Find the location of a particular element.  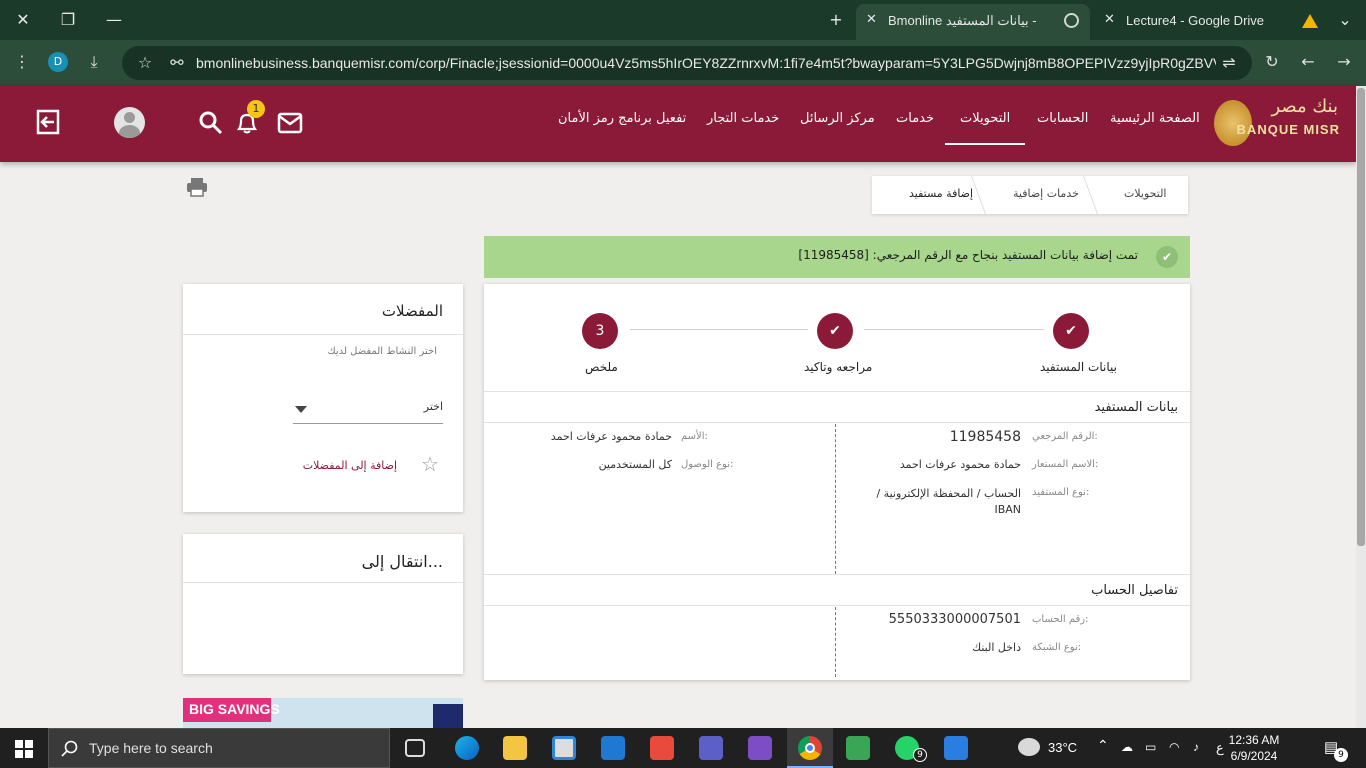

ref-value: 11985458 is located at coordinates (985, 437).